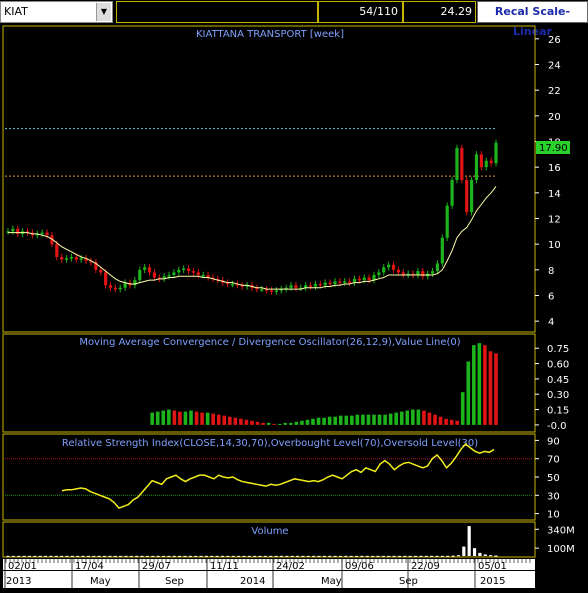 This screenshot has width=588, height=593. What do you see at coordinates (359, 566) in the screenshot?
I see `date-label: 09/06` at bounding box center [359, 566].